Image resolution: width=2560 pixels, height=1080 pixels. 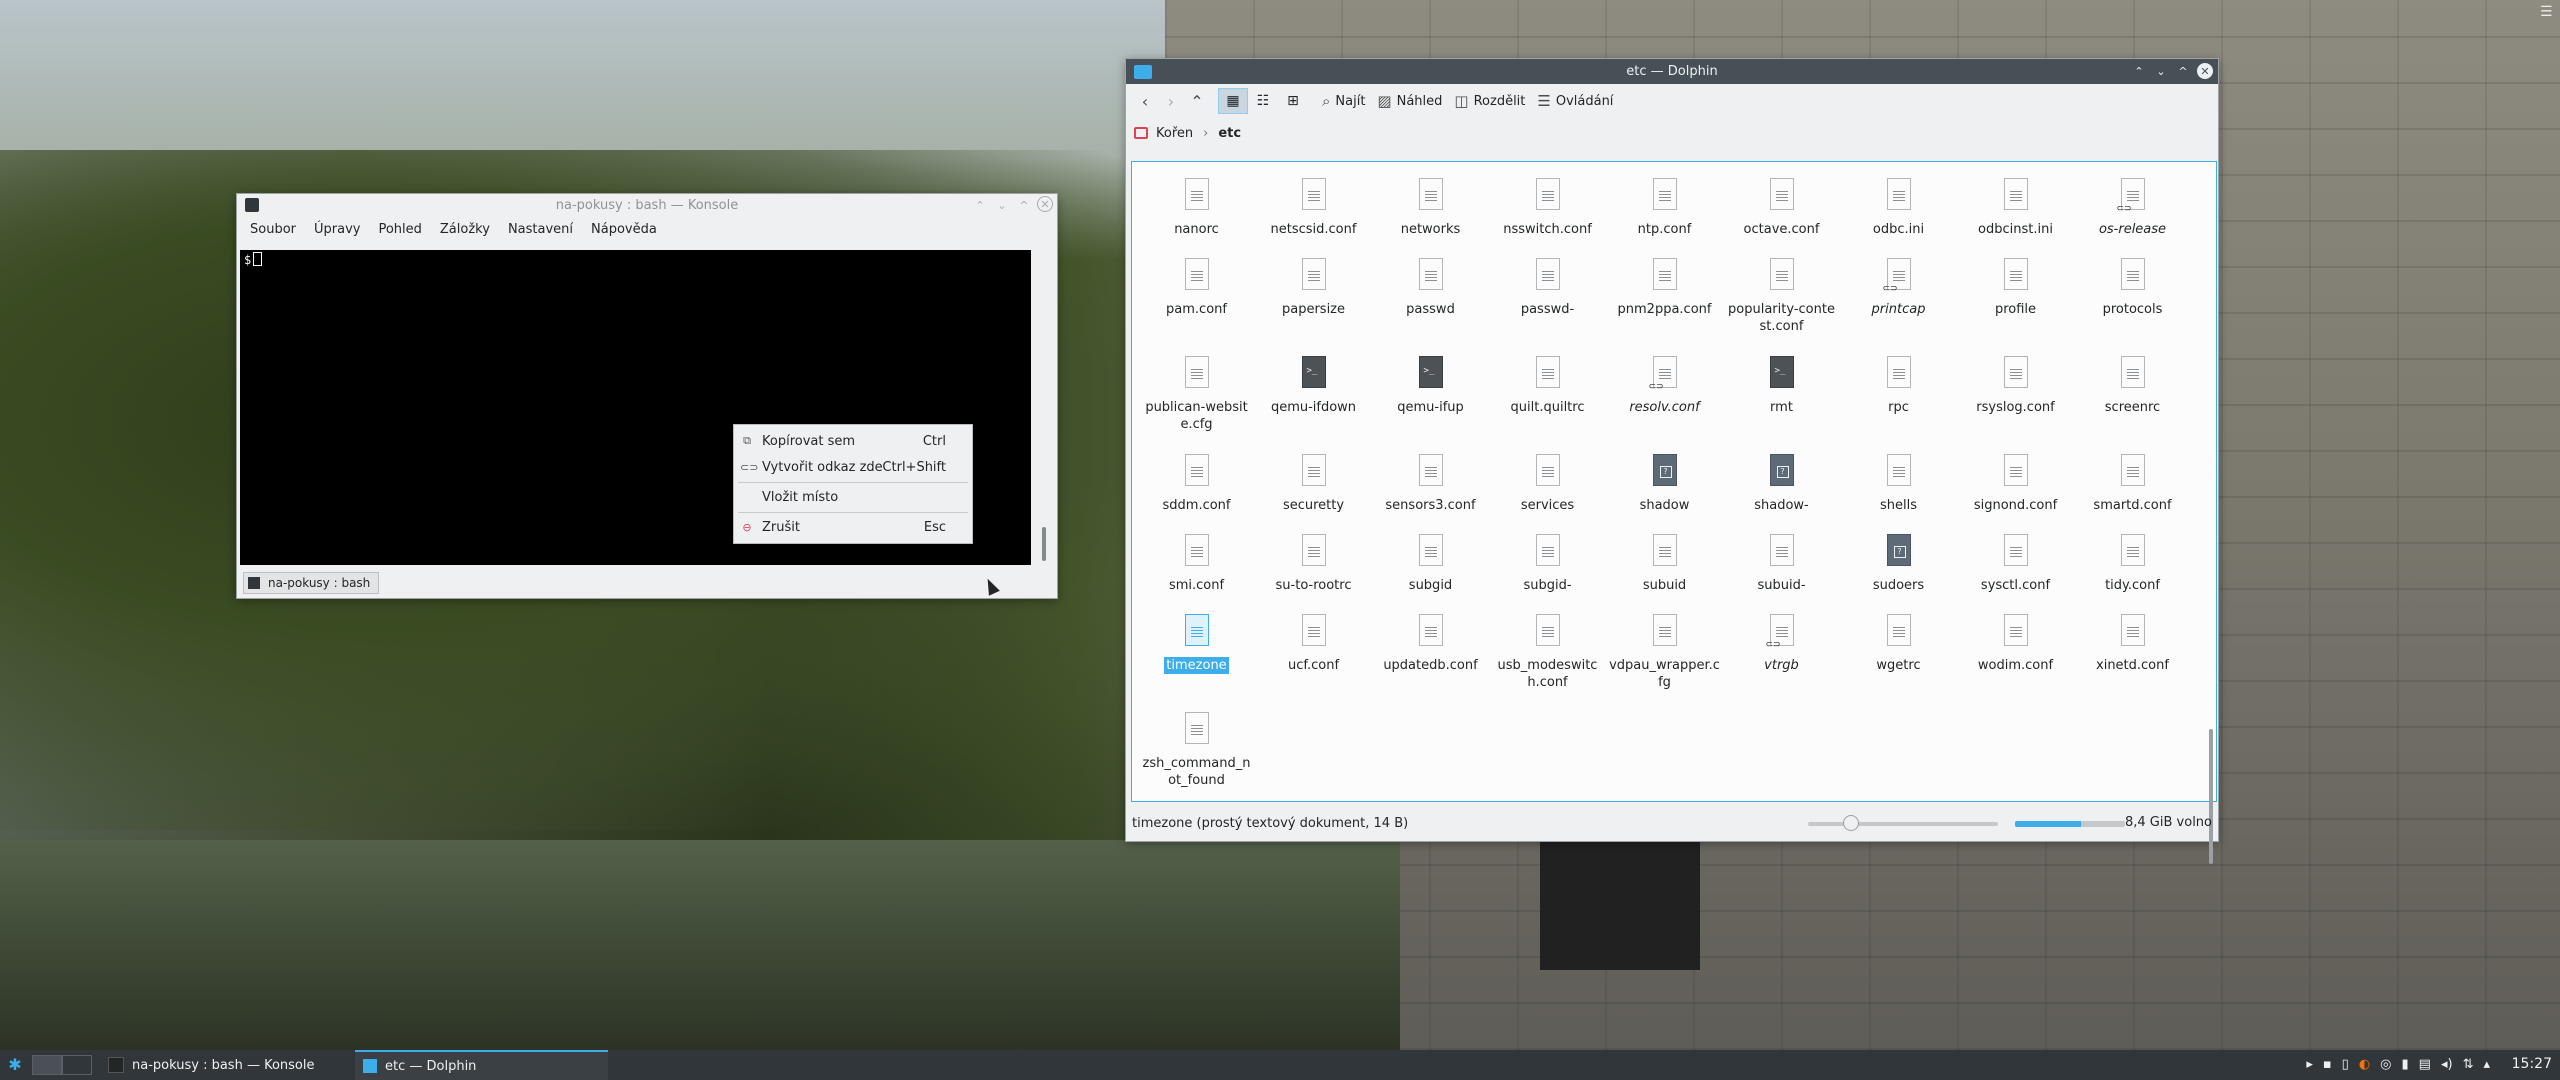 What do you see at coordinates (1664, 574) in the screenshot?
I see `file-item: subuid` at bounding box center [1664, 574].